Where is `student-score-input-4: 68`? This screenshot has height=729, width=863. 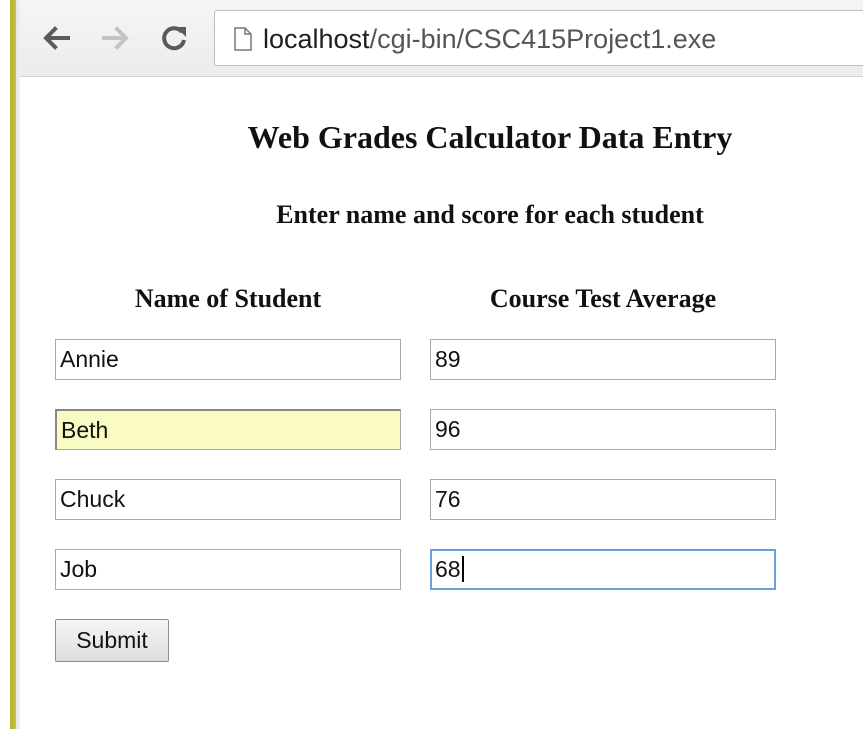
student-score-input-4: 68 is located at coordinates (603, 569).